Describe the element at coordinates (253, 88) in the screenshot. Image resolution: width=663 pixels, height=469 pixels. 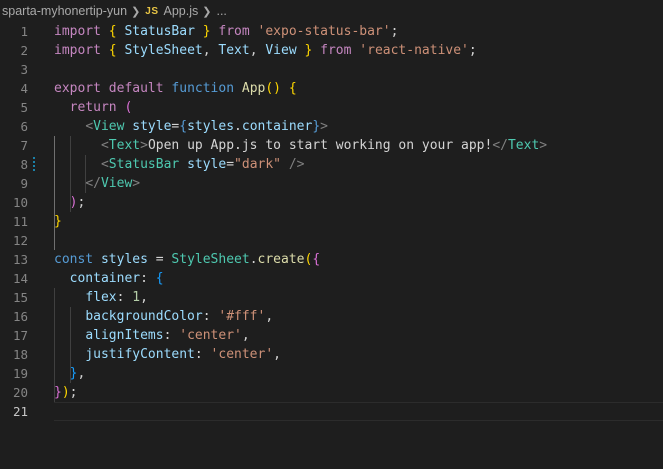
I see `code-token: App` at that location.